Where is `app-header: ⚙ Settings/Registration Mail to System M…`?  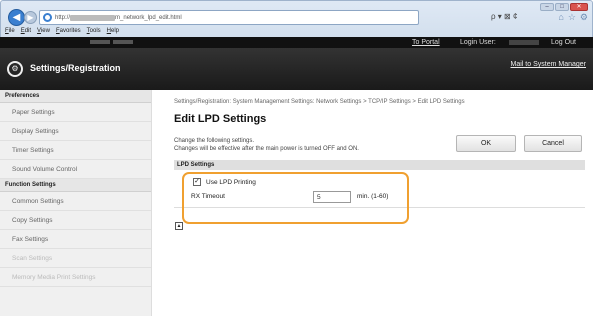 app-header: ⚙ Settings/Registration Mail to System M… is located at coordinates (296, 69).